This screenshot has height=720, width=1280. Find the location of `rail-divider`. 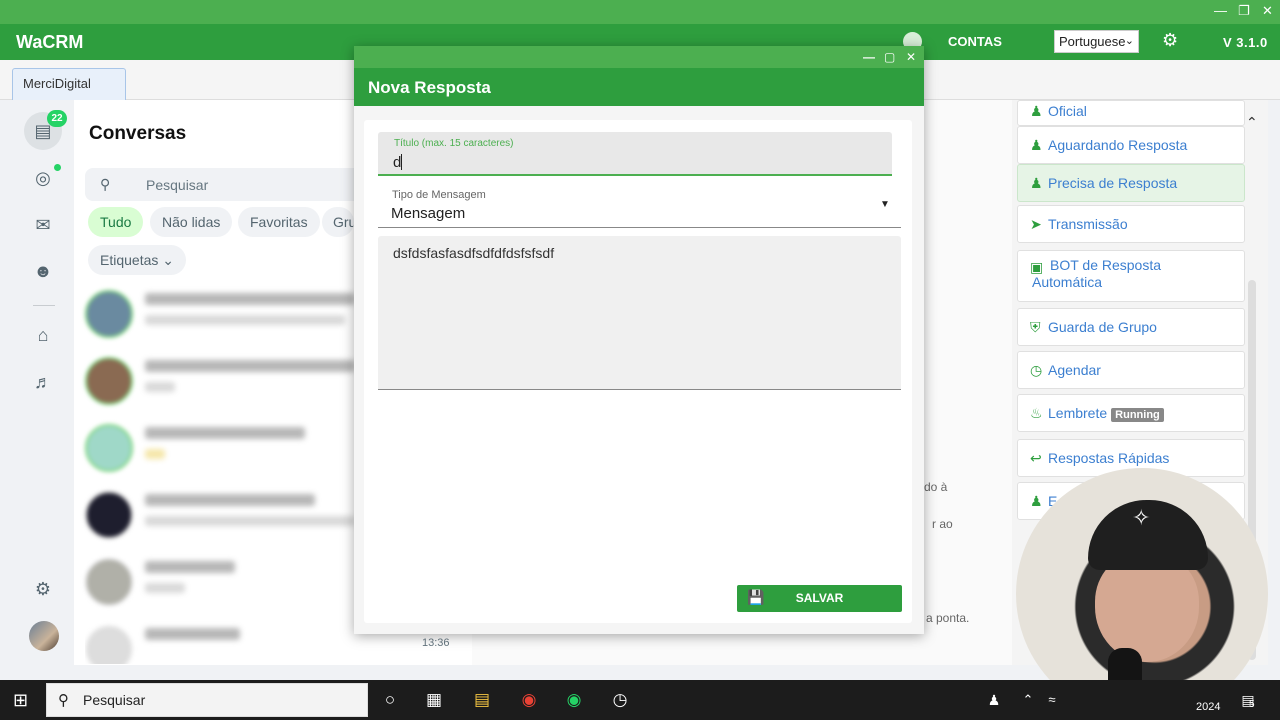

rail-divider is located at coordinates (44, 305).